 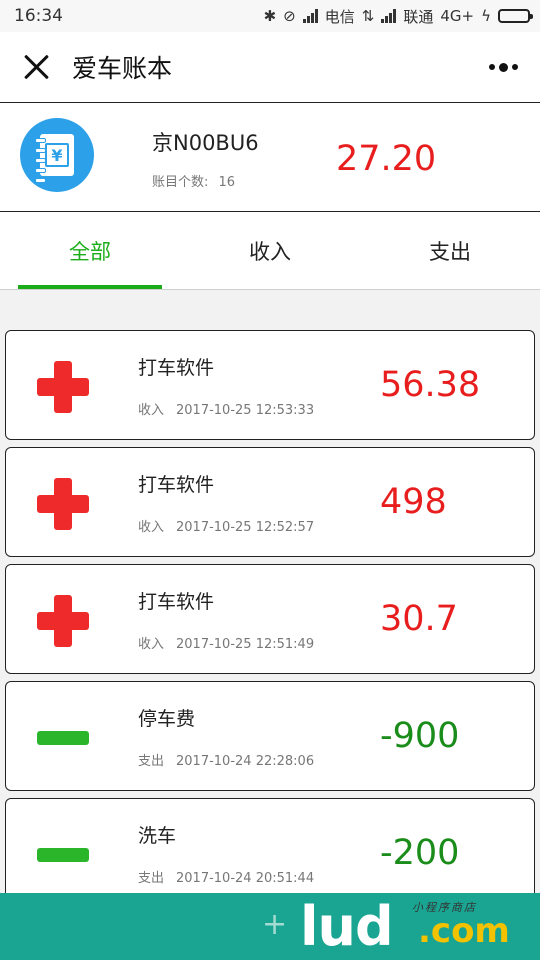 I want to click on bluetooth-icon: ✱, so click(x=270, y=16).